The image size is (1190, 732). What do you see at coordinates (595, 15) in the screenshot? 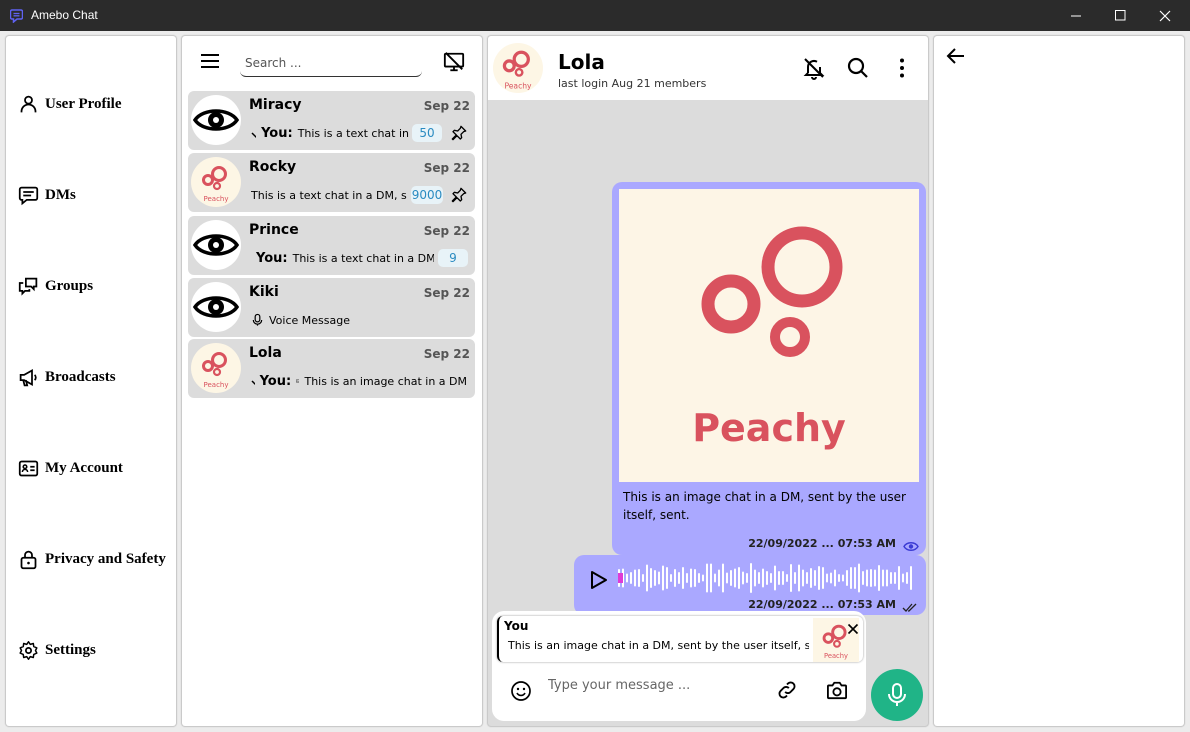
I see `title-bar: Amebo Chat` at bounding box center [595, 15].